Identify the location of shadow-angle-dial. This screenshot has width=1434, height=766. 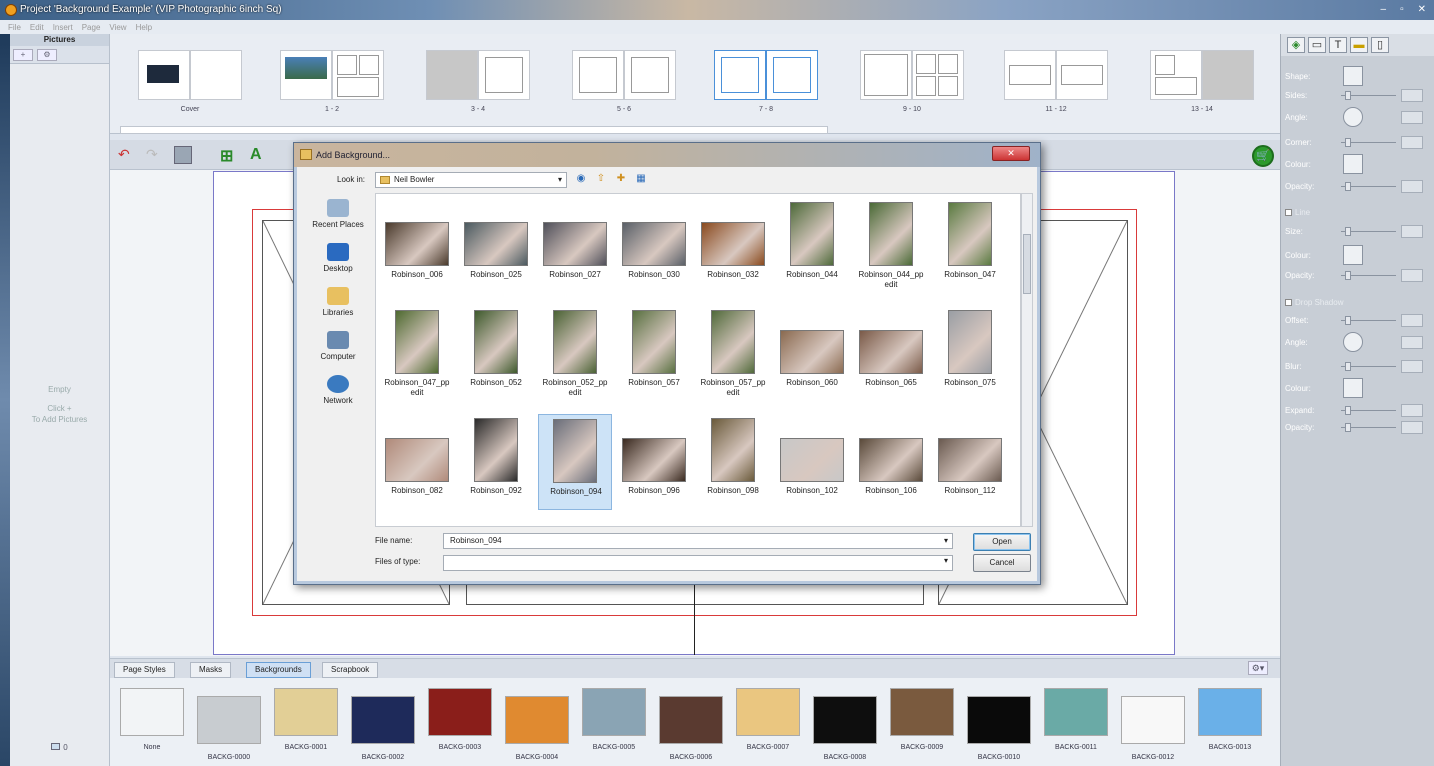
(1353, 342).